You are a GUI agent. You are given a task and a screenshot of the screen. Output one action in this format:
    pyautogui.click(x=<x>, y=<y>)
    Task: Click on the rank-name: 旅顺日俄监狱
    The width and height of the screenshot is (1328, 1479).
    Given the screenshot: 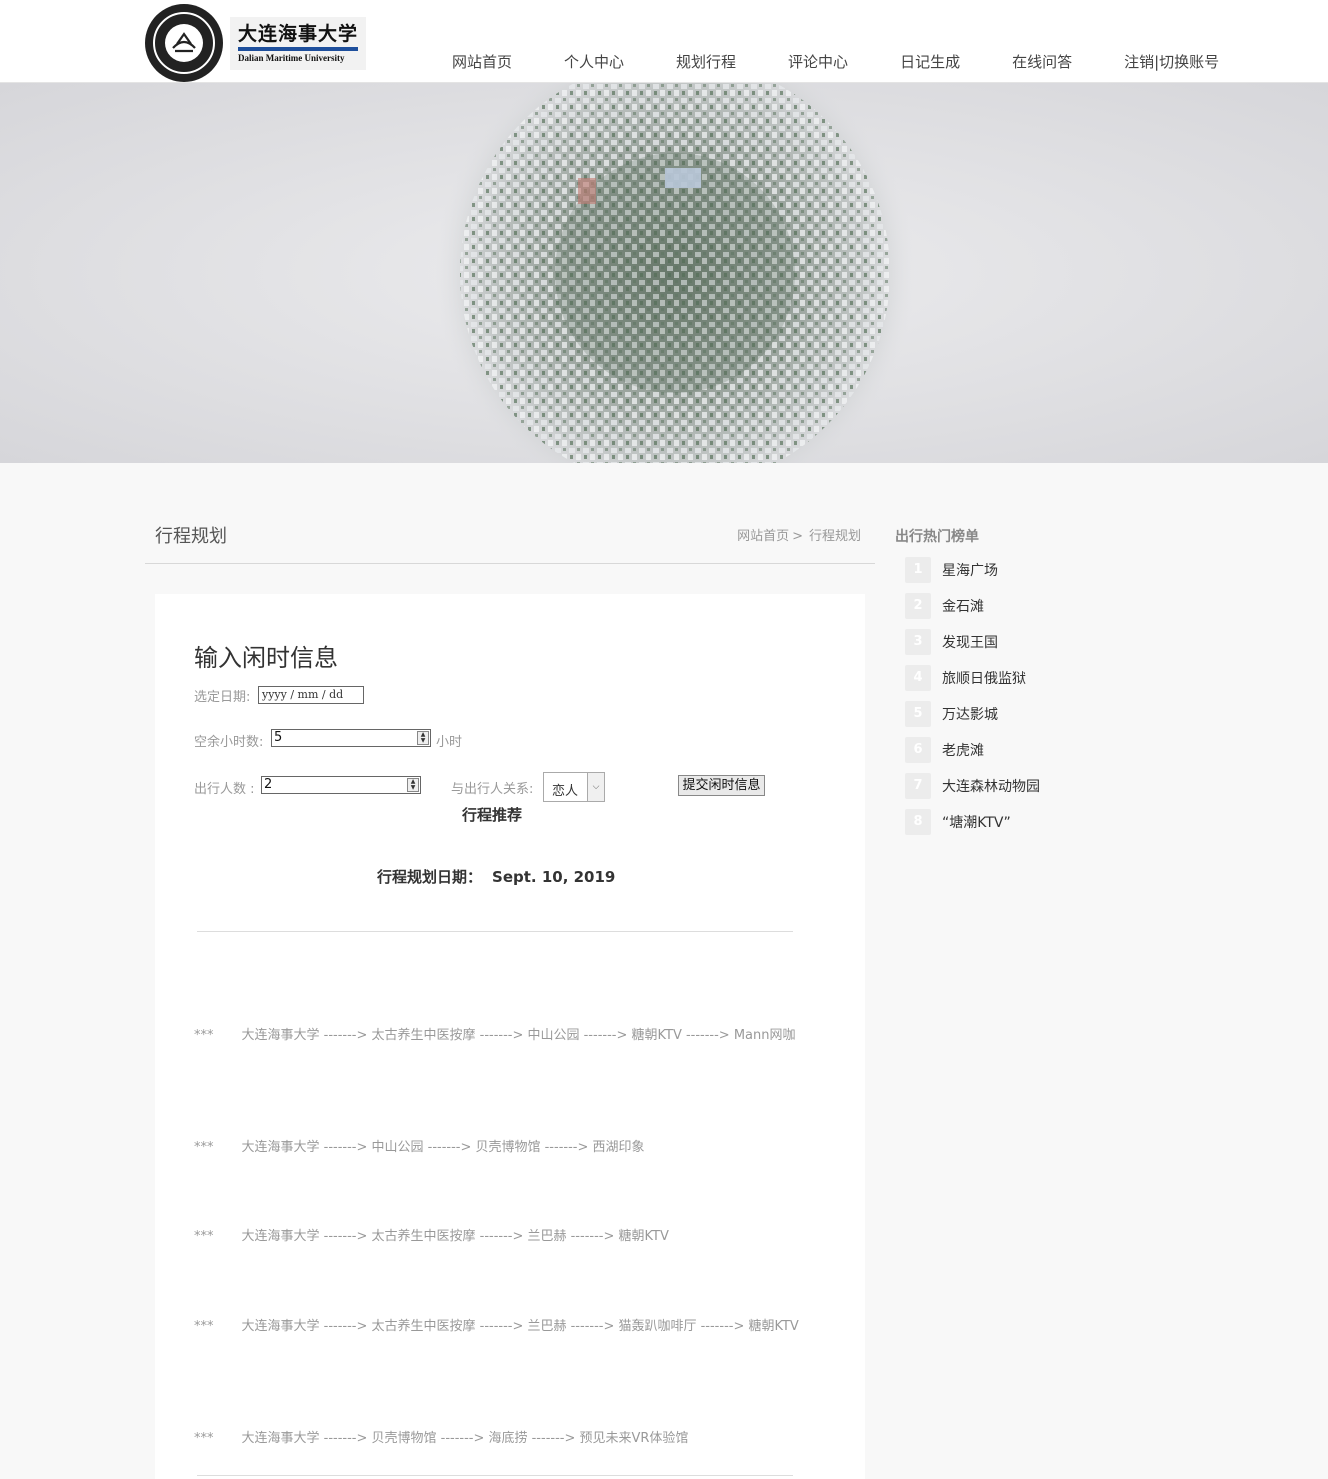 What is the action you would take?
    pyautogui.click(x=984, y=679)
    